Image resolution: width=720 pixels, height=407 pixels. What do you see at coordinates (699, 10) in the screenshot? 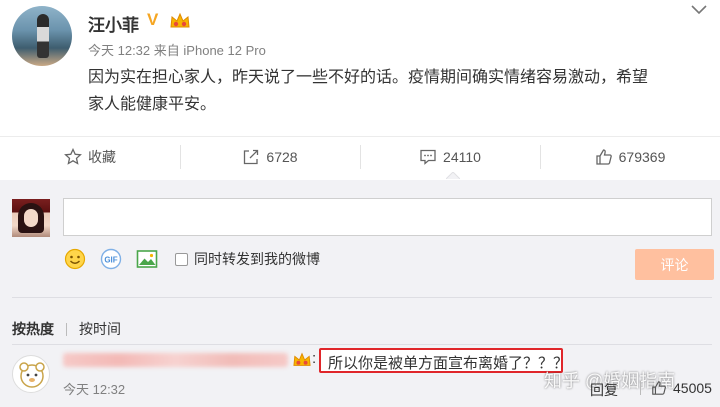
I see `chevron-down-icon` at bounding box center [699, 10].